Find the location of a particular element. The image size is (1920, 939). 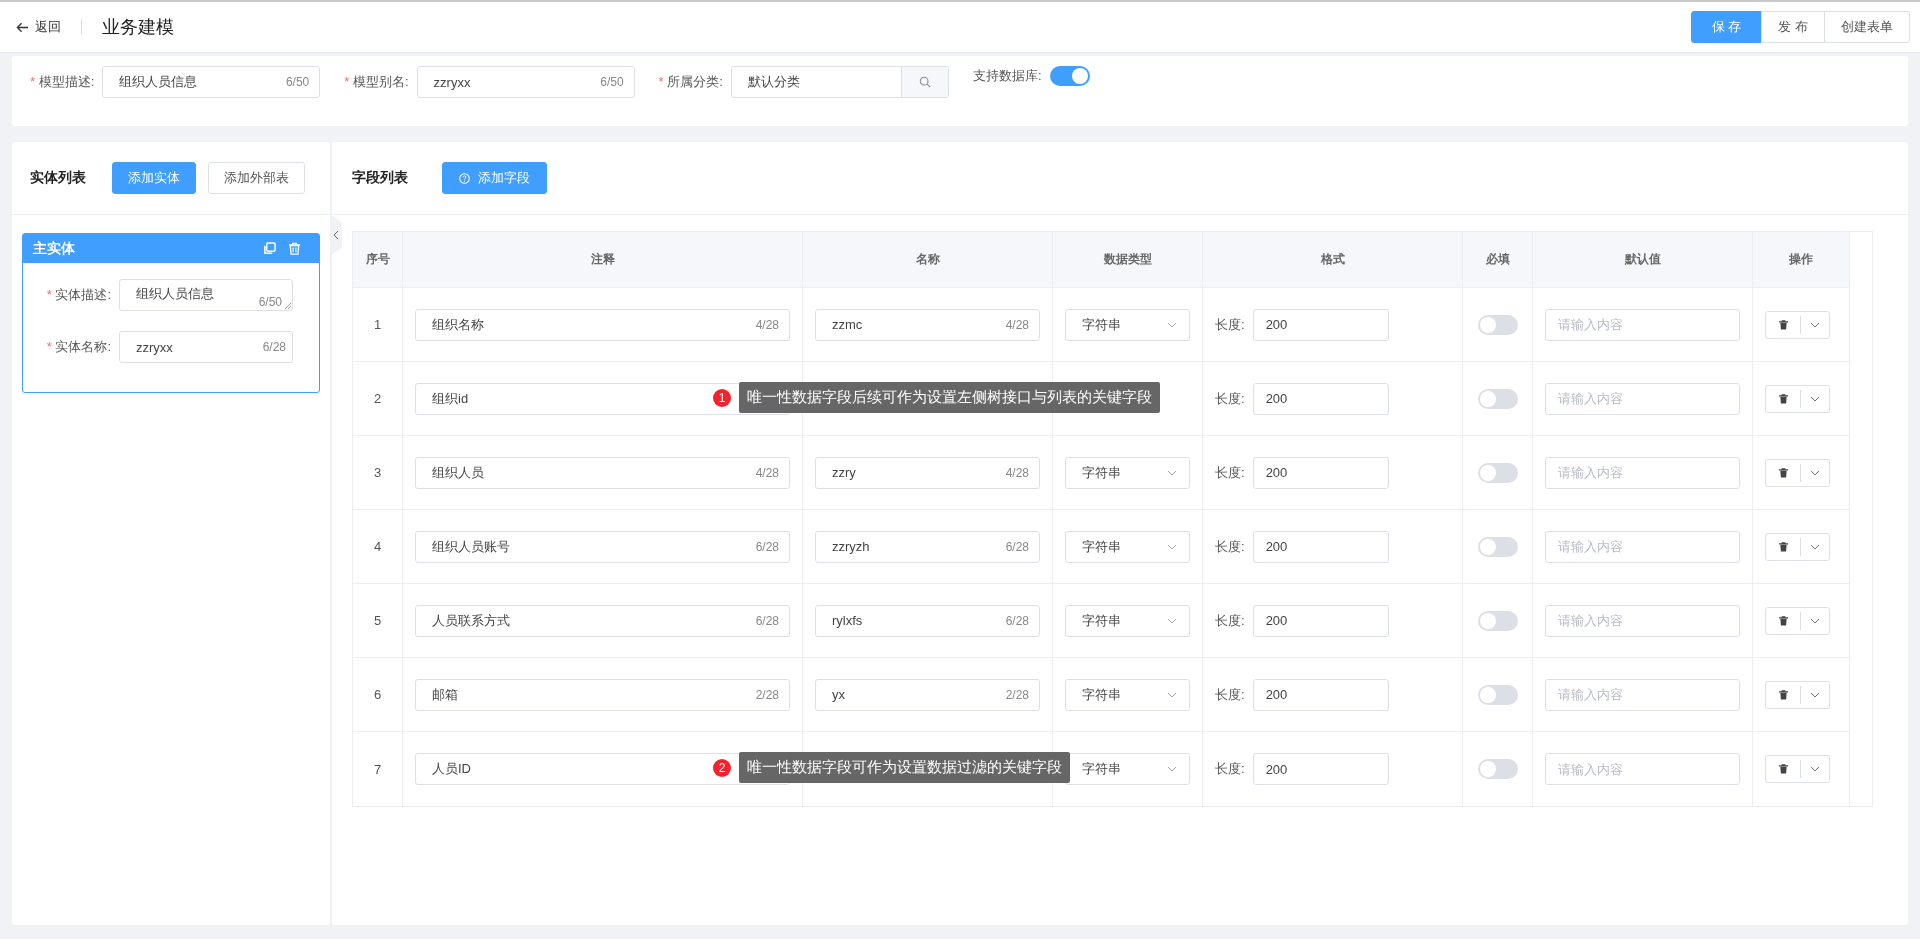

comment-field: 人员联系方式 6/28 is located at coordinates (602, 620).